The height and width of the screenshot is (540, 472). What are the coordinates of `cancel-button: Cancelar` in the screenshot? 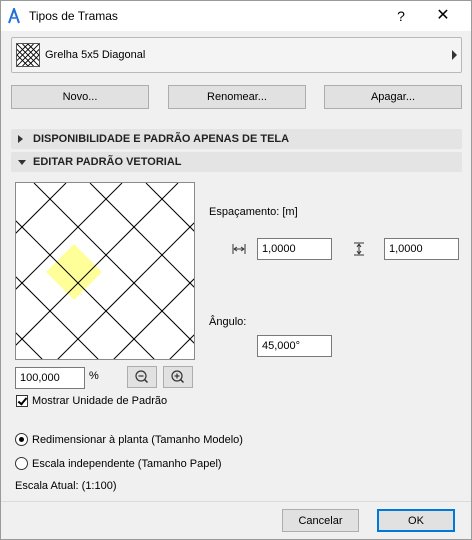 It's located at (320, 520).